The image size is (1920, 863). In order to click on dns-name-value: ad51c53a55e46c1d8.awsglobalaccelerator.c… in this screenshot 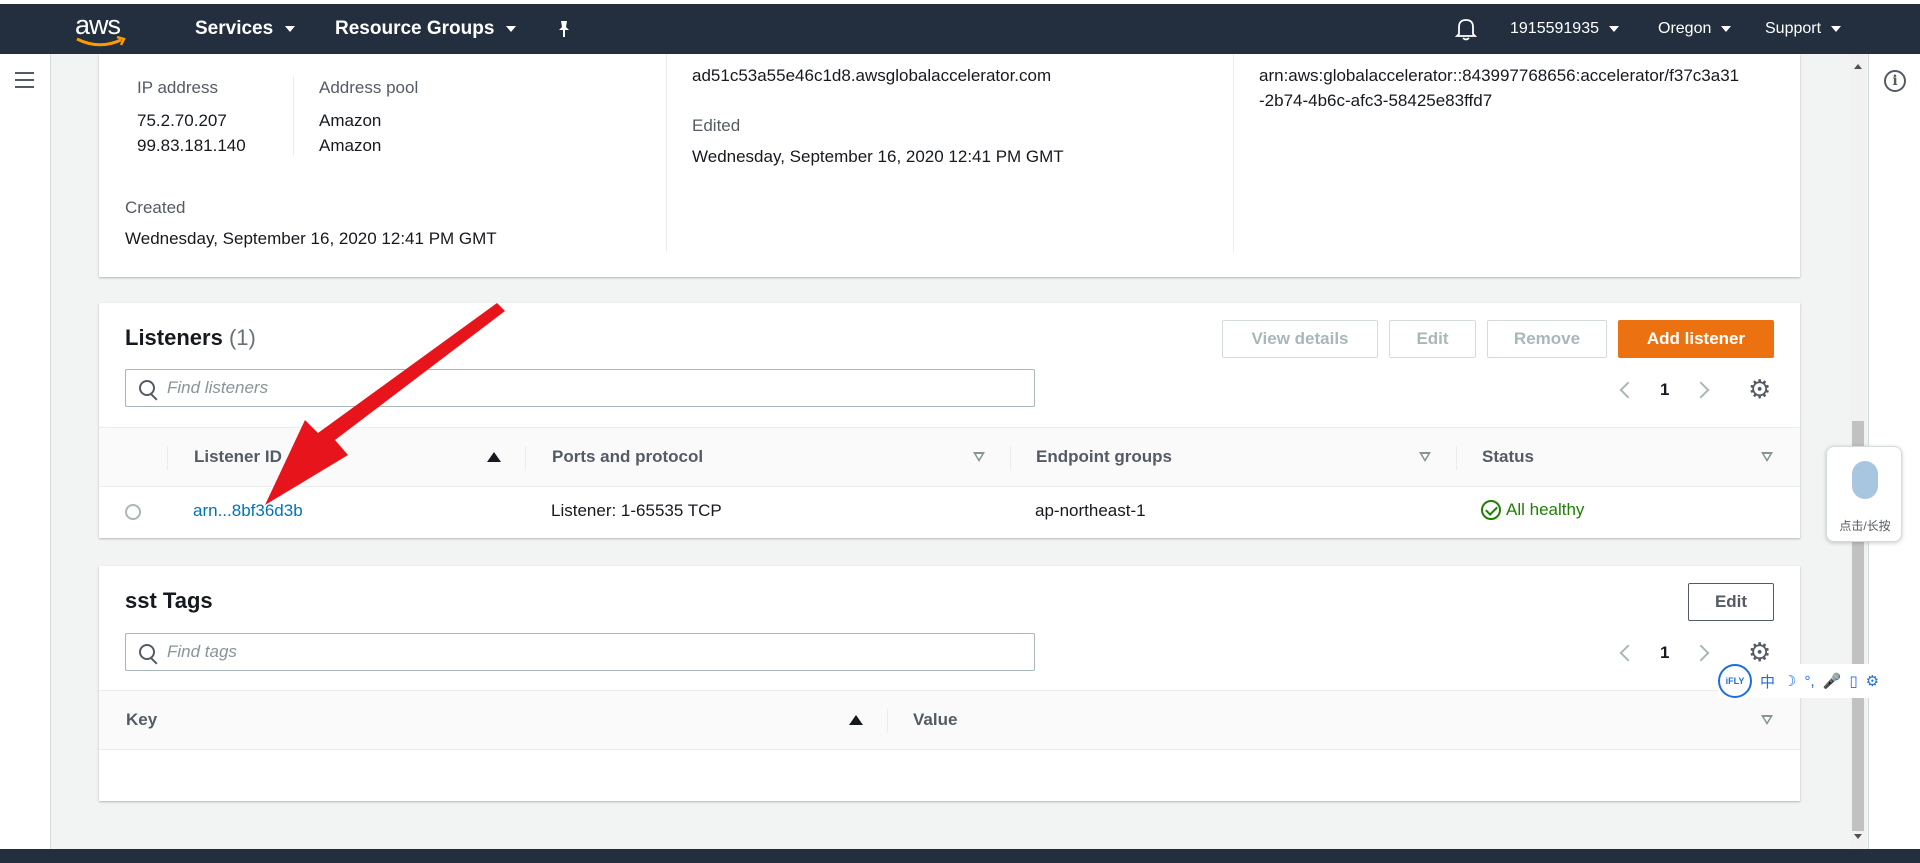, I will do `click(872, 75)`.